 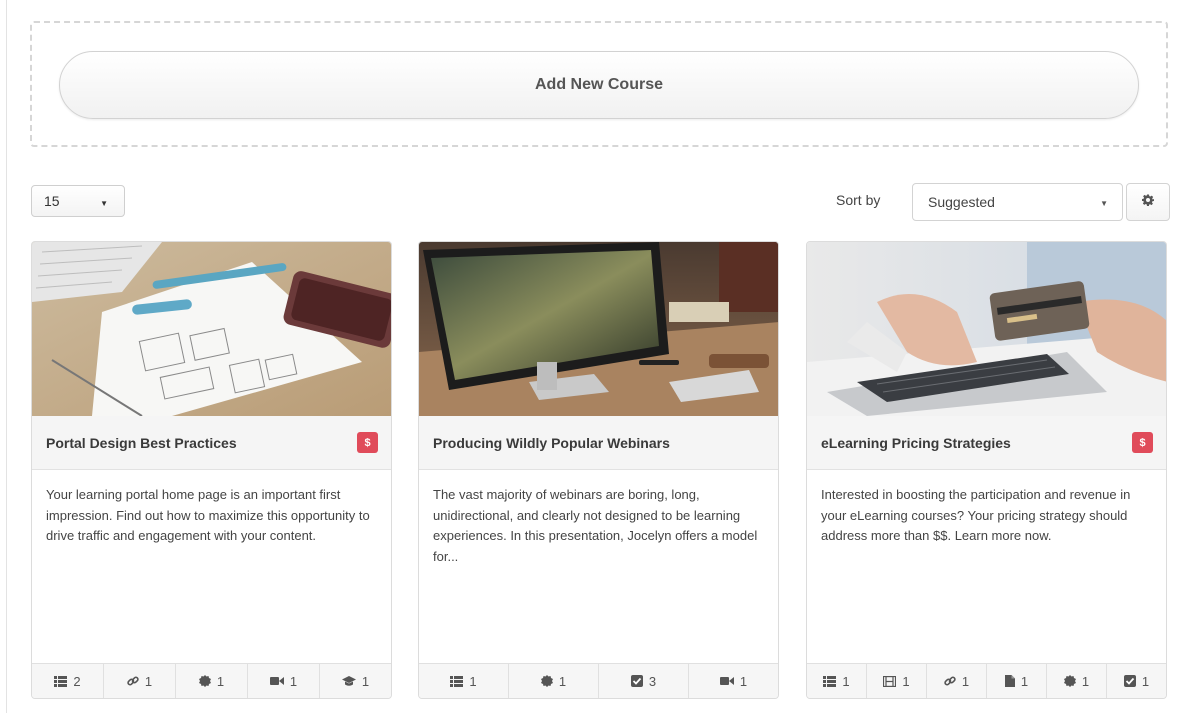 I want to click on course-stats-bar: 2 1 1 1 1, so click(x=211, y=680).